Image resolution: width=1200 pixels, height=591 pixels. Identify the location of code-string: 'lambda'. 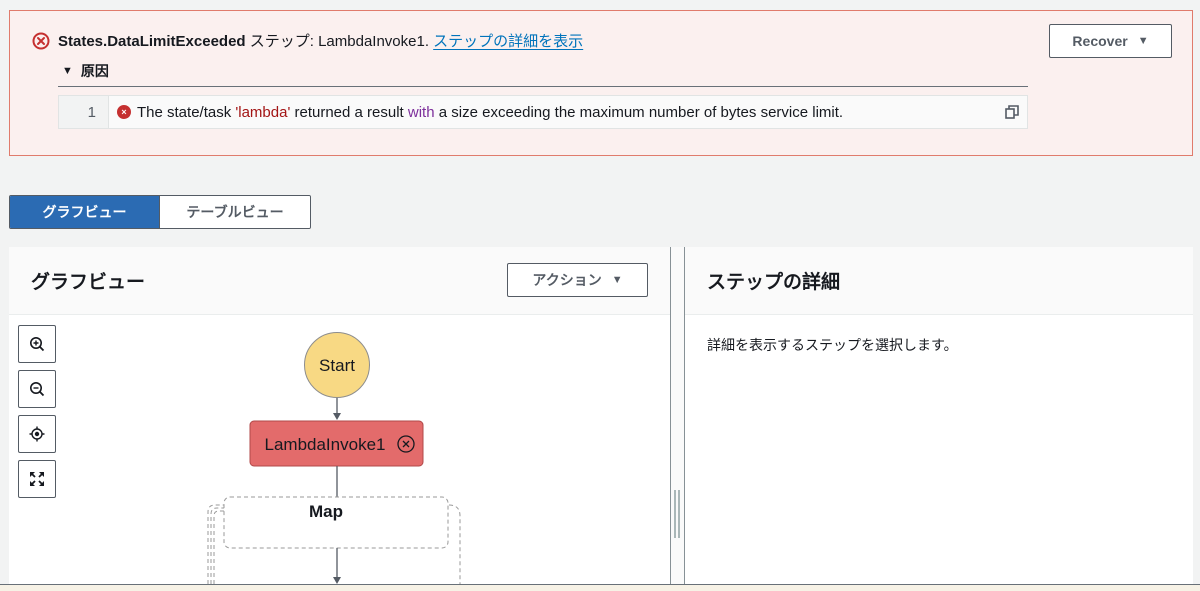
(263, 112).